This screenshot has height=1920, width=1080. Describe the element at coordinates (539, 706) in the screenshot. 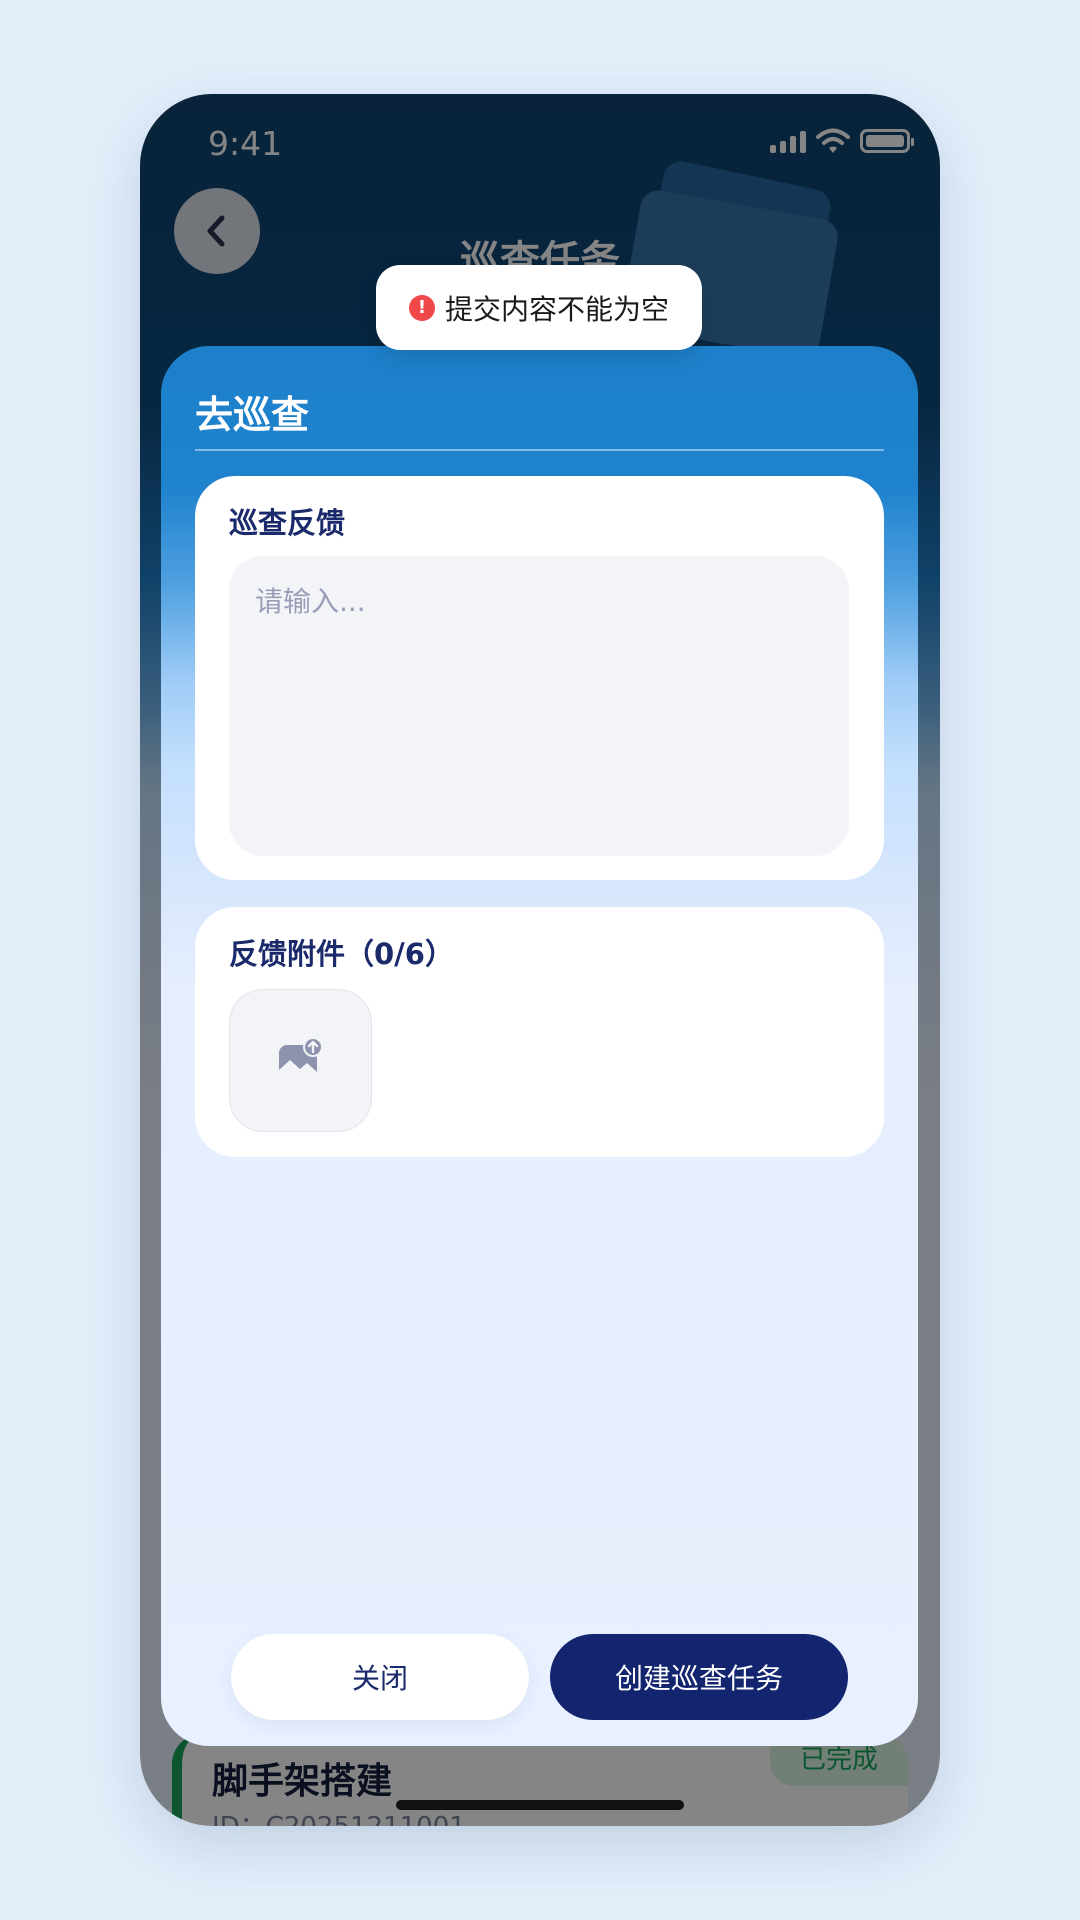

I see `feedback-input` at that location.